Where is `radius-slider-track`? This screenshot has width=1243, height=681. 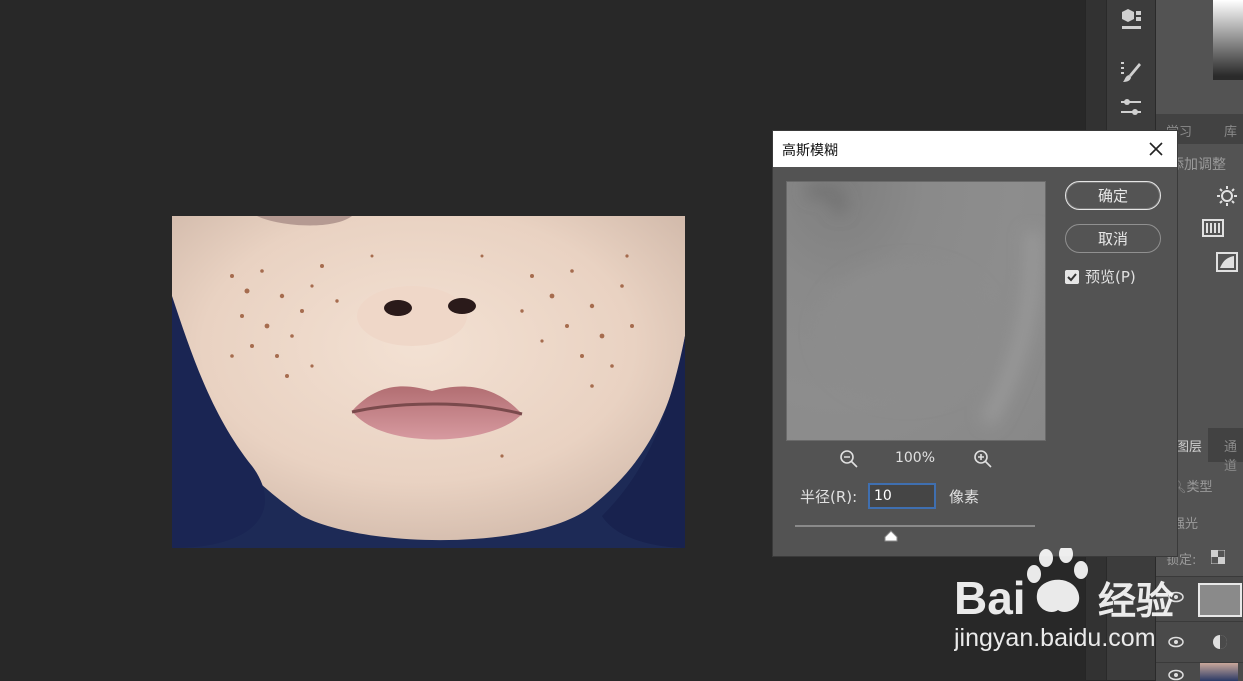
radius-slider-track is located at coordinates (915, 526).